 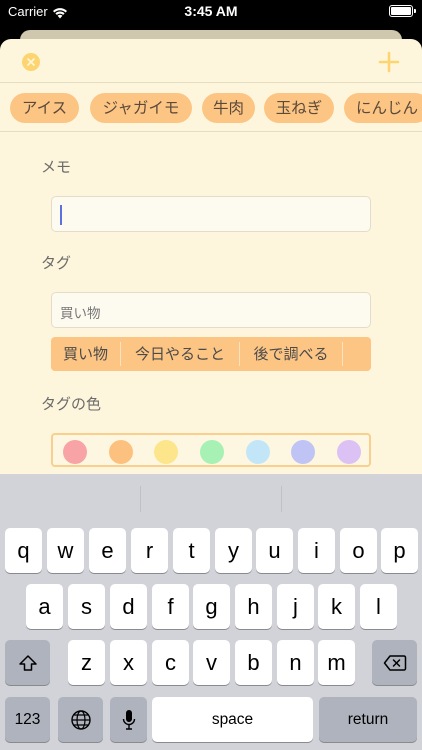 What do you see at coordinates (295, 662) in the screenshot?
I see `key-n: n` at bounding box center [295, 662].